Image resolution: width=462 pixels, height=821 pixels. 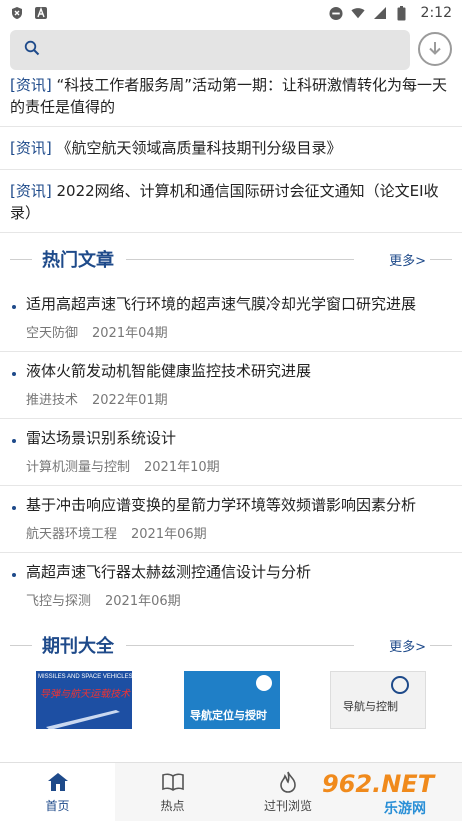 I want to click on article-title: 液体火箭发动机智能健康监控技术研究进展, so click(x=169, y=371).